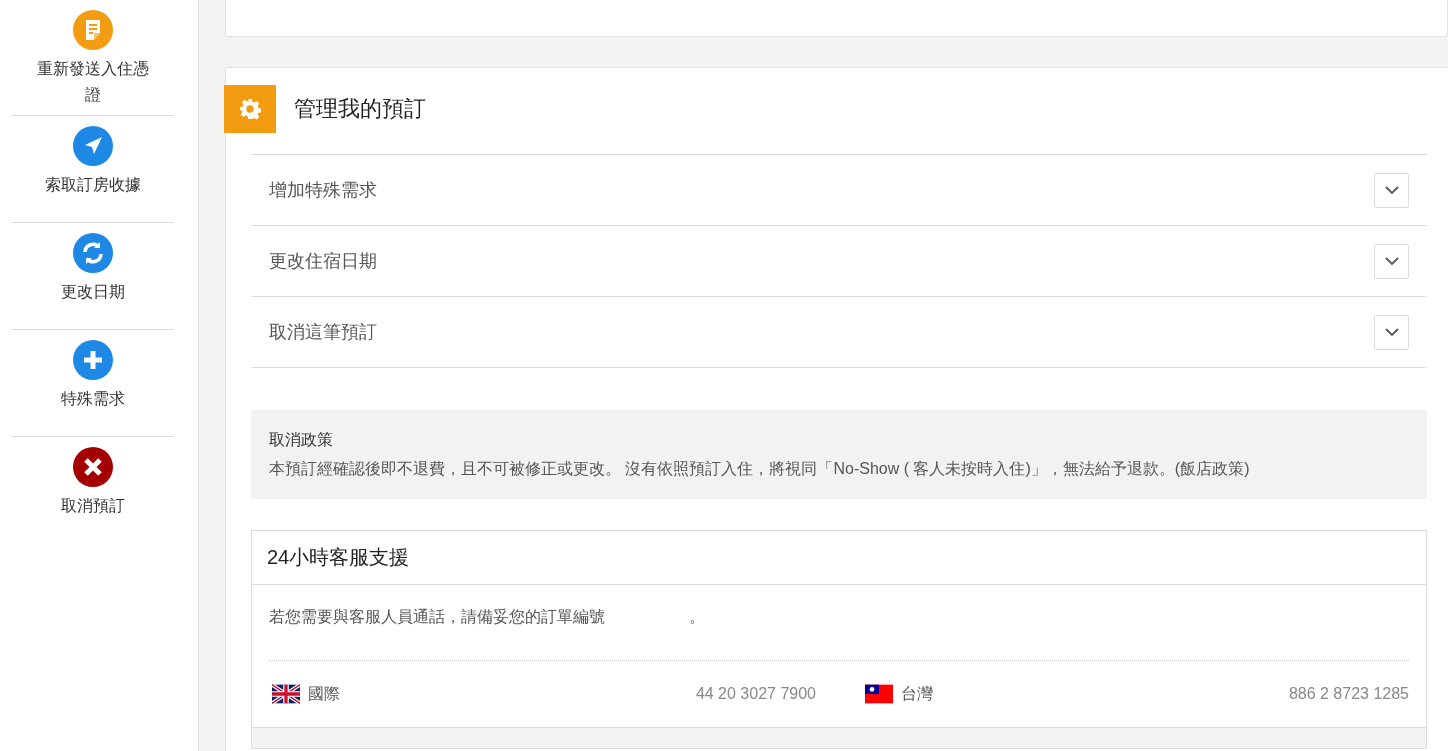 Image resolution: width=1448 pixels, height=751 pixels. I want to click on refresh-icon, so click(92, 253).